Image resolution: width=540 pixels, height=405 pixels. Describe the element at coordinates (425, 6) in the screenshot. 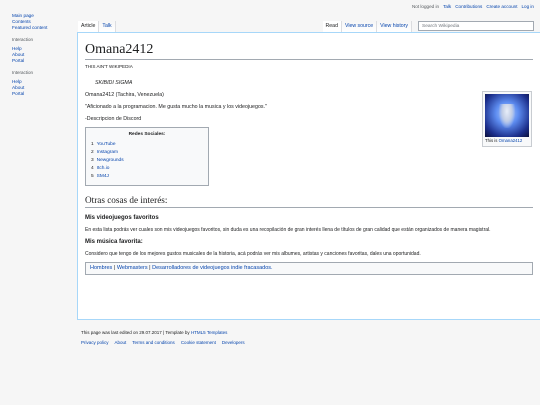

I see `not-logged-in-text: Not logged in` at that location.